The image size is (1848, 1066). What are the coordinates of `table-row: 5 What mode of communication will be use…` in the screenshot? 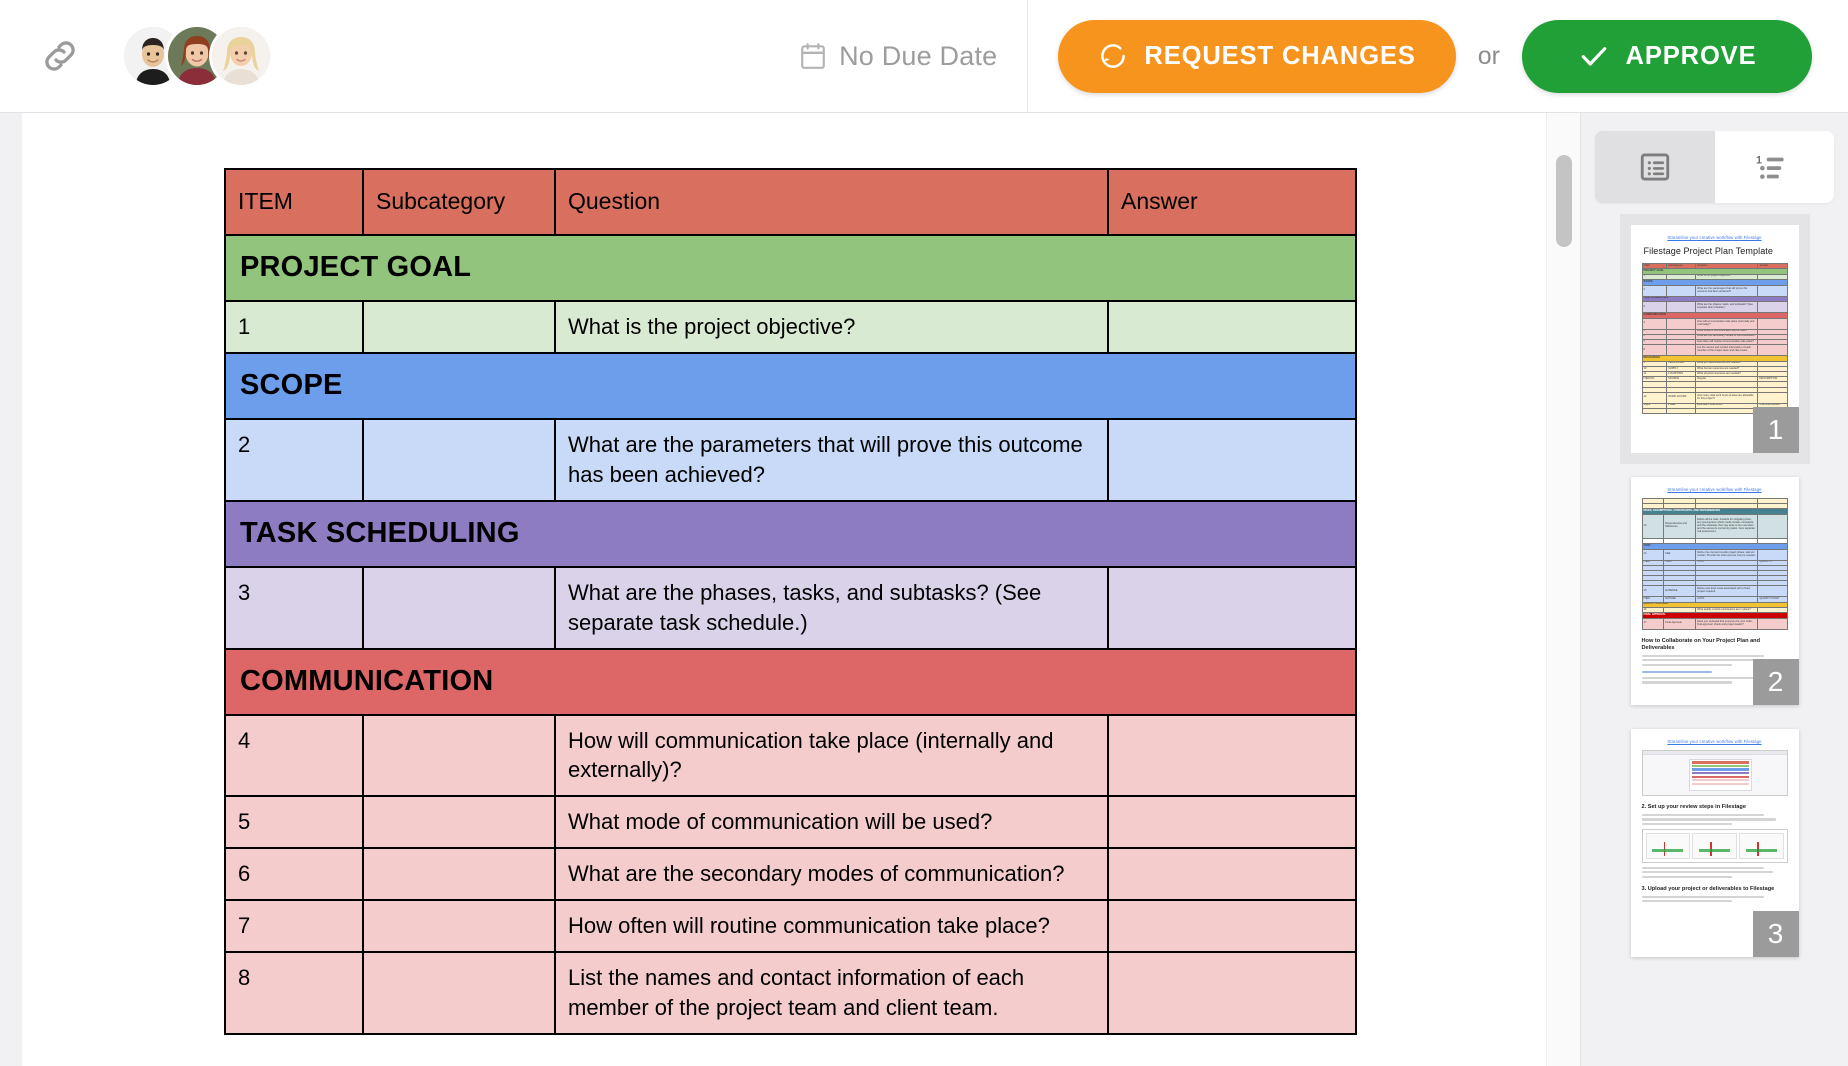 It's located at (790, 822).